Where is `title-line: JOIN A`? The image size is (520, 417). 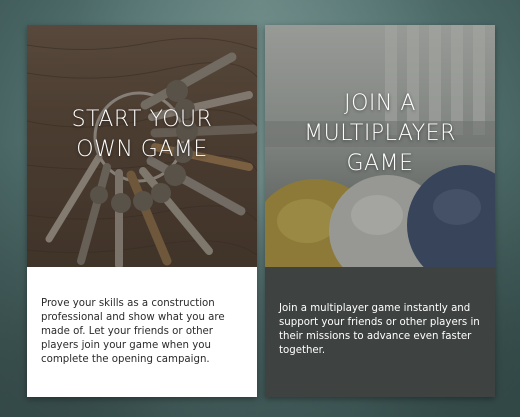 title-line: JOIN A is located at coordinates (380, 103).